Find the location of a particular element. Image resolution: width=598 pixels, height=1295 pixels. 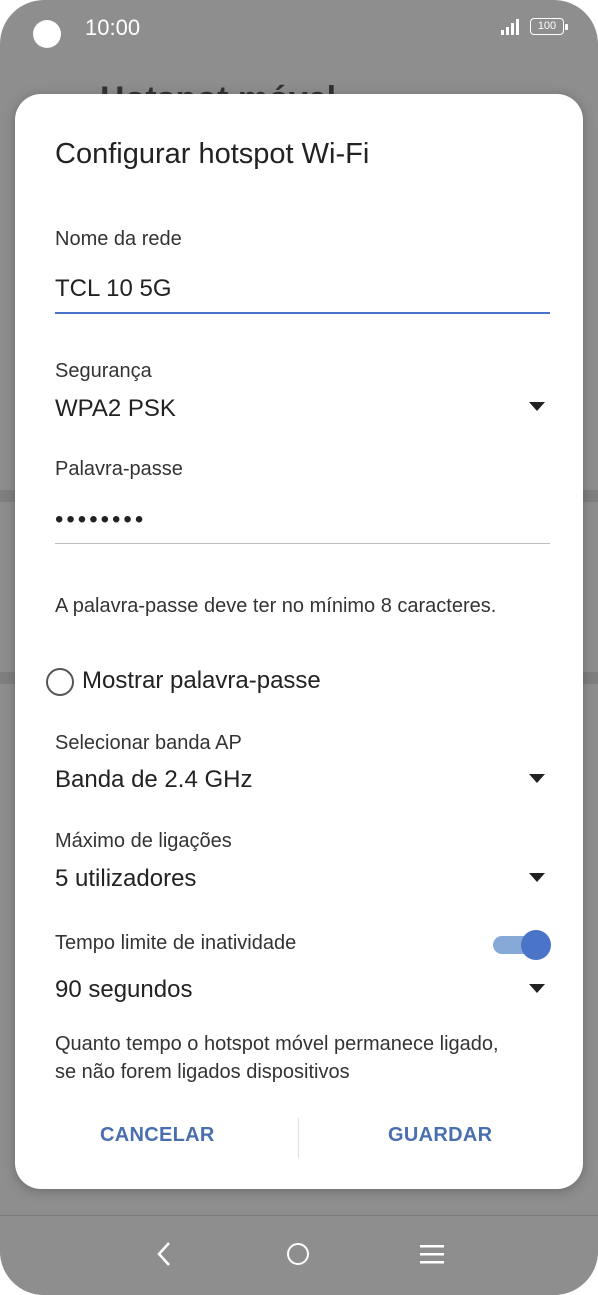

timeout-toggle is located at coordinates (522, 945).